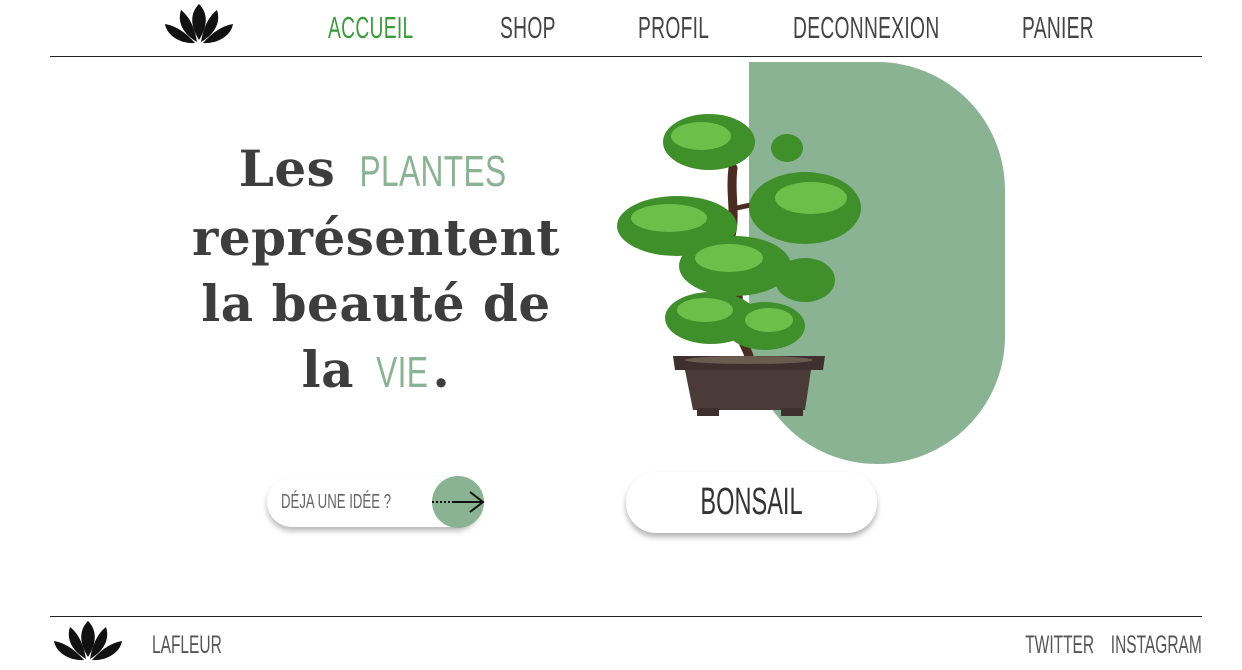 The height and width of the screenshot is (670, 1242). Describe the element at coordinates (1156, 645) in the screenshot. I see `footer-link-instagram: INSTAGRAM` at that location.